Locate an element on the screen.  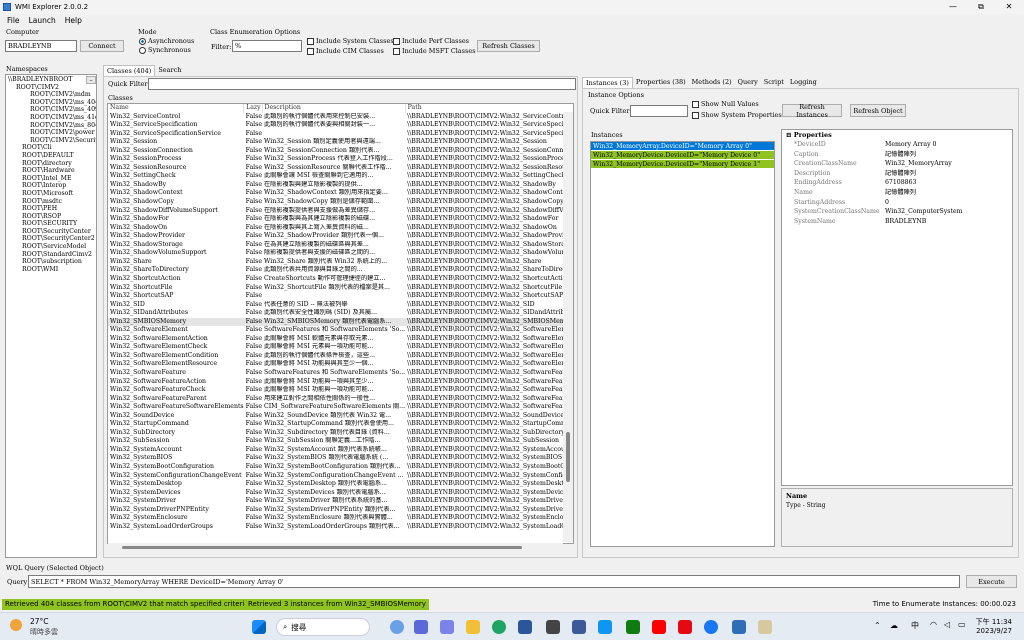
weather-temp: 27°C is located at coordinates (39, 621).